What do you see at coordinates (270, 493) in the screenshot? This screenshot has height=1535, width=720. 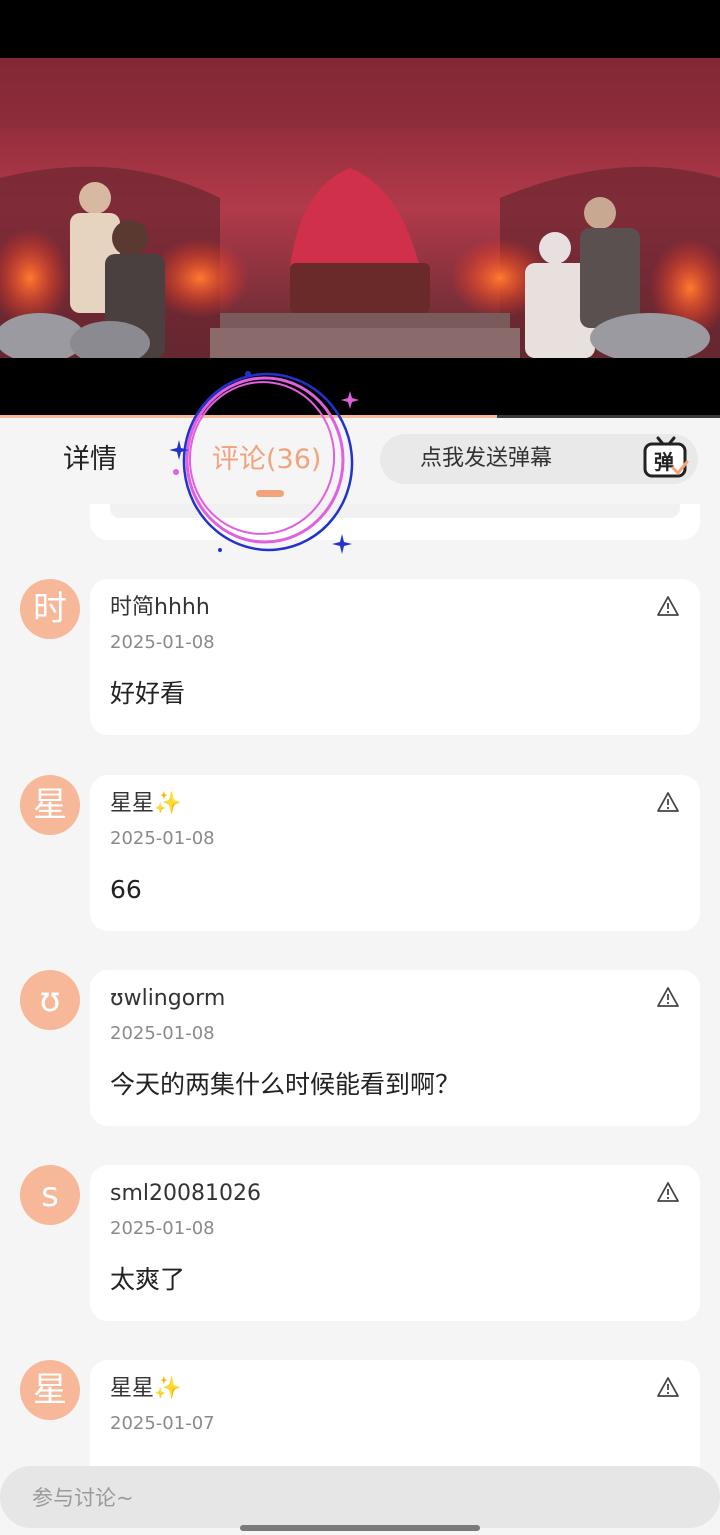 I see `active-tab-indicator` at bounding box center [270, 493].